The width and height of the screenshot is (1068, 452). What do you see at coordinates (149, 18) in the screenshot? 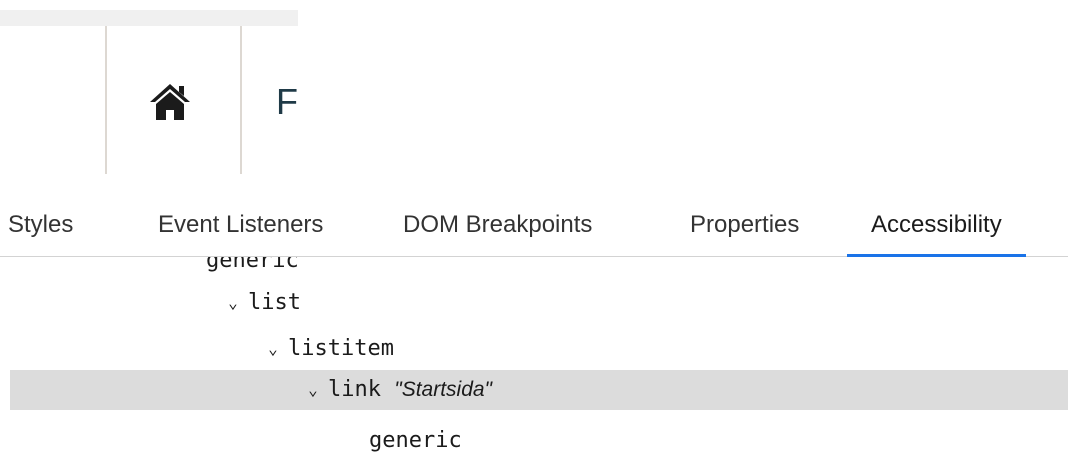
I see `preview-top-bar` at bounding box center [149, 18].